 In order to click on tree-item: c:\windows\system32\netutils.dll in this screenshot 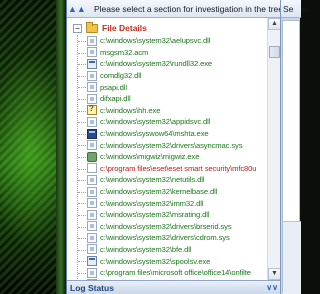, I will do `click(161, 180)`.